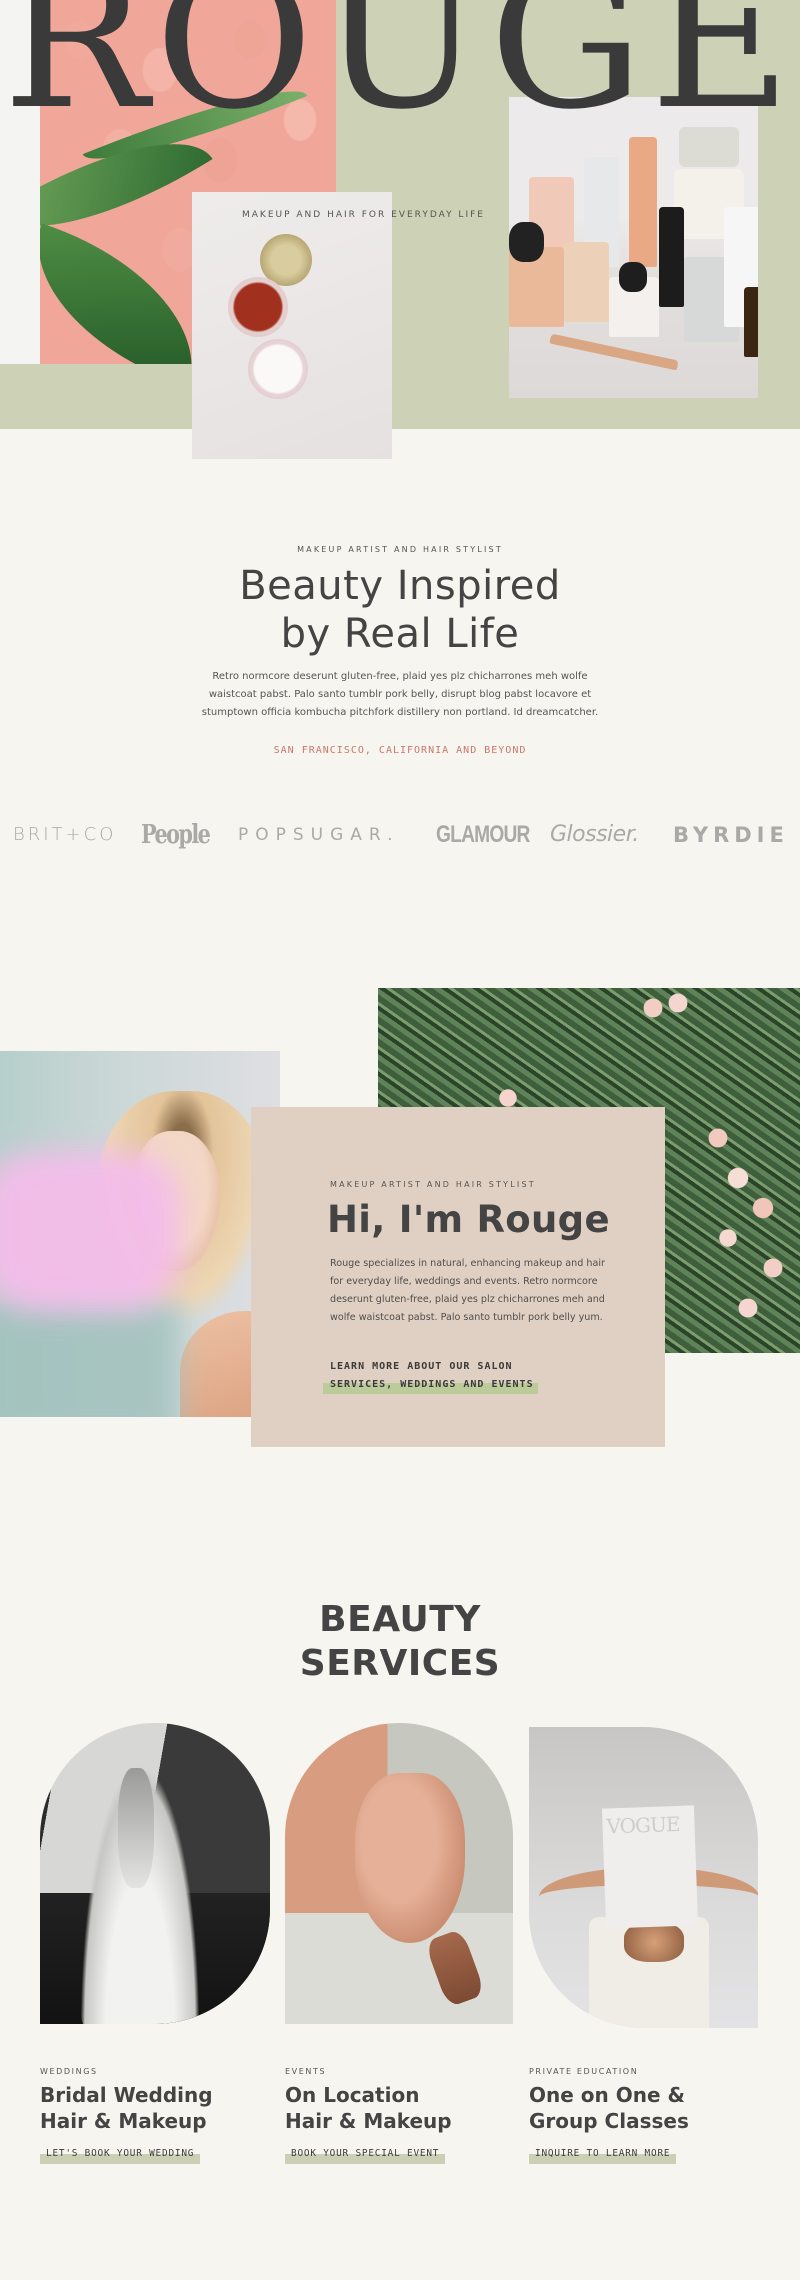 The height and width of the screenshot is (2280, 800). Describe the element at coordinates (607, 2095) in the screenshot. I see `service-title-line1: One on One &` at that location.